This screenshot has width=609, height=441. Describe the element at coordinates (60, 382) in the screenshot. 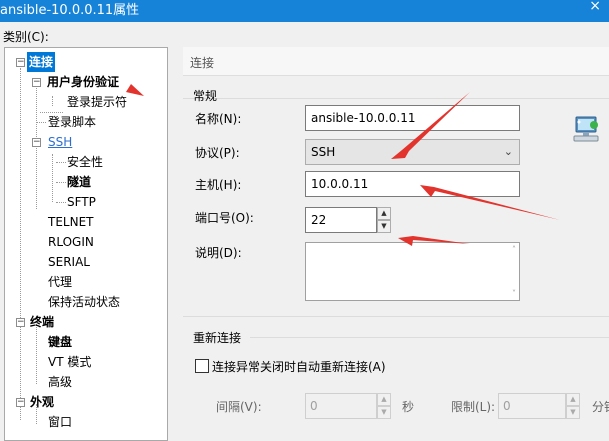

I see `tree-item-advanced: 高级` at that location.